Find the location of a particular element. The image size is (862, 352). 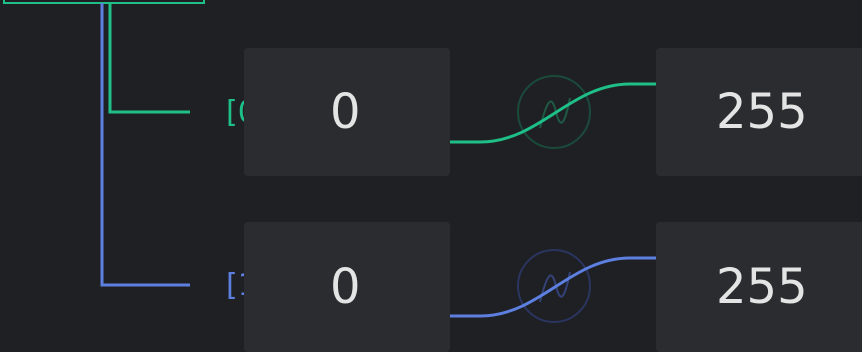

input-value-field-0: 0 is located at coordinates (347, 112).